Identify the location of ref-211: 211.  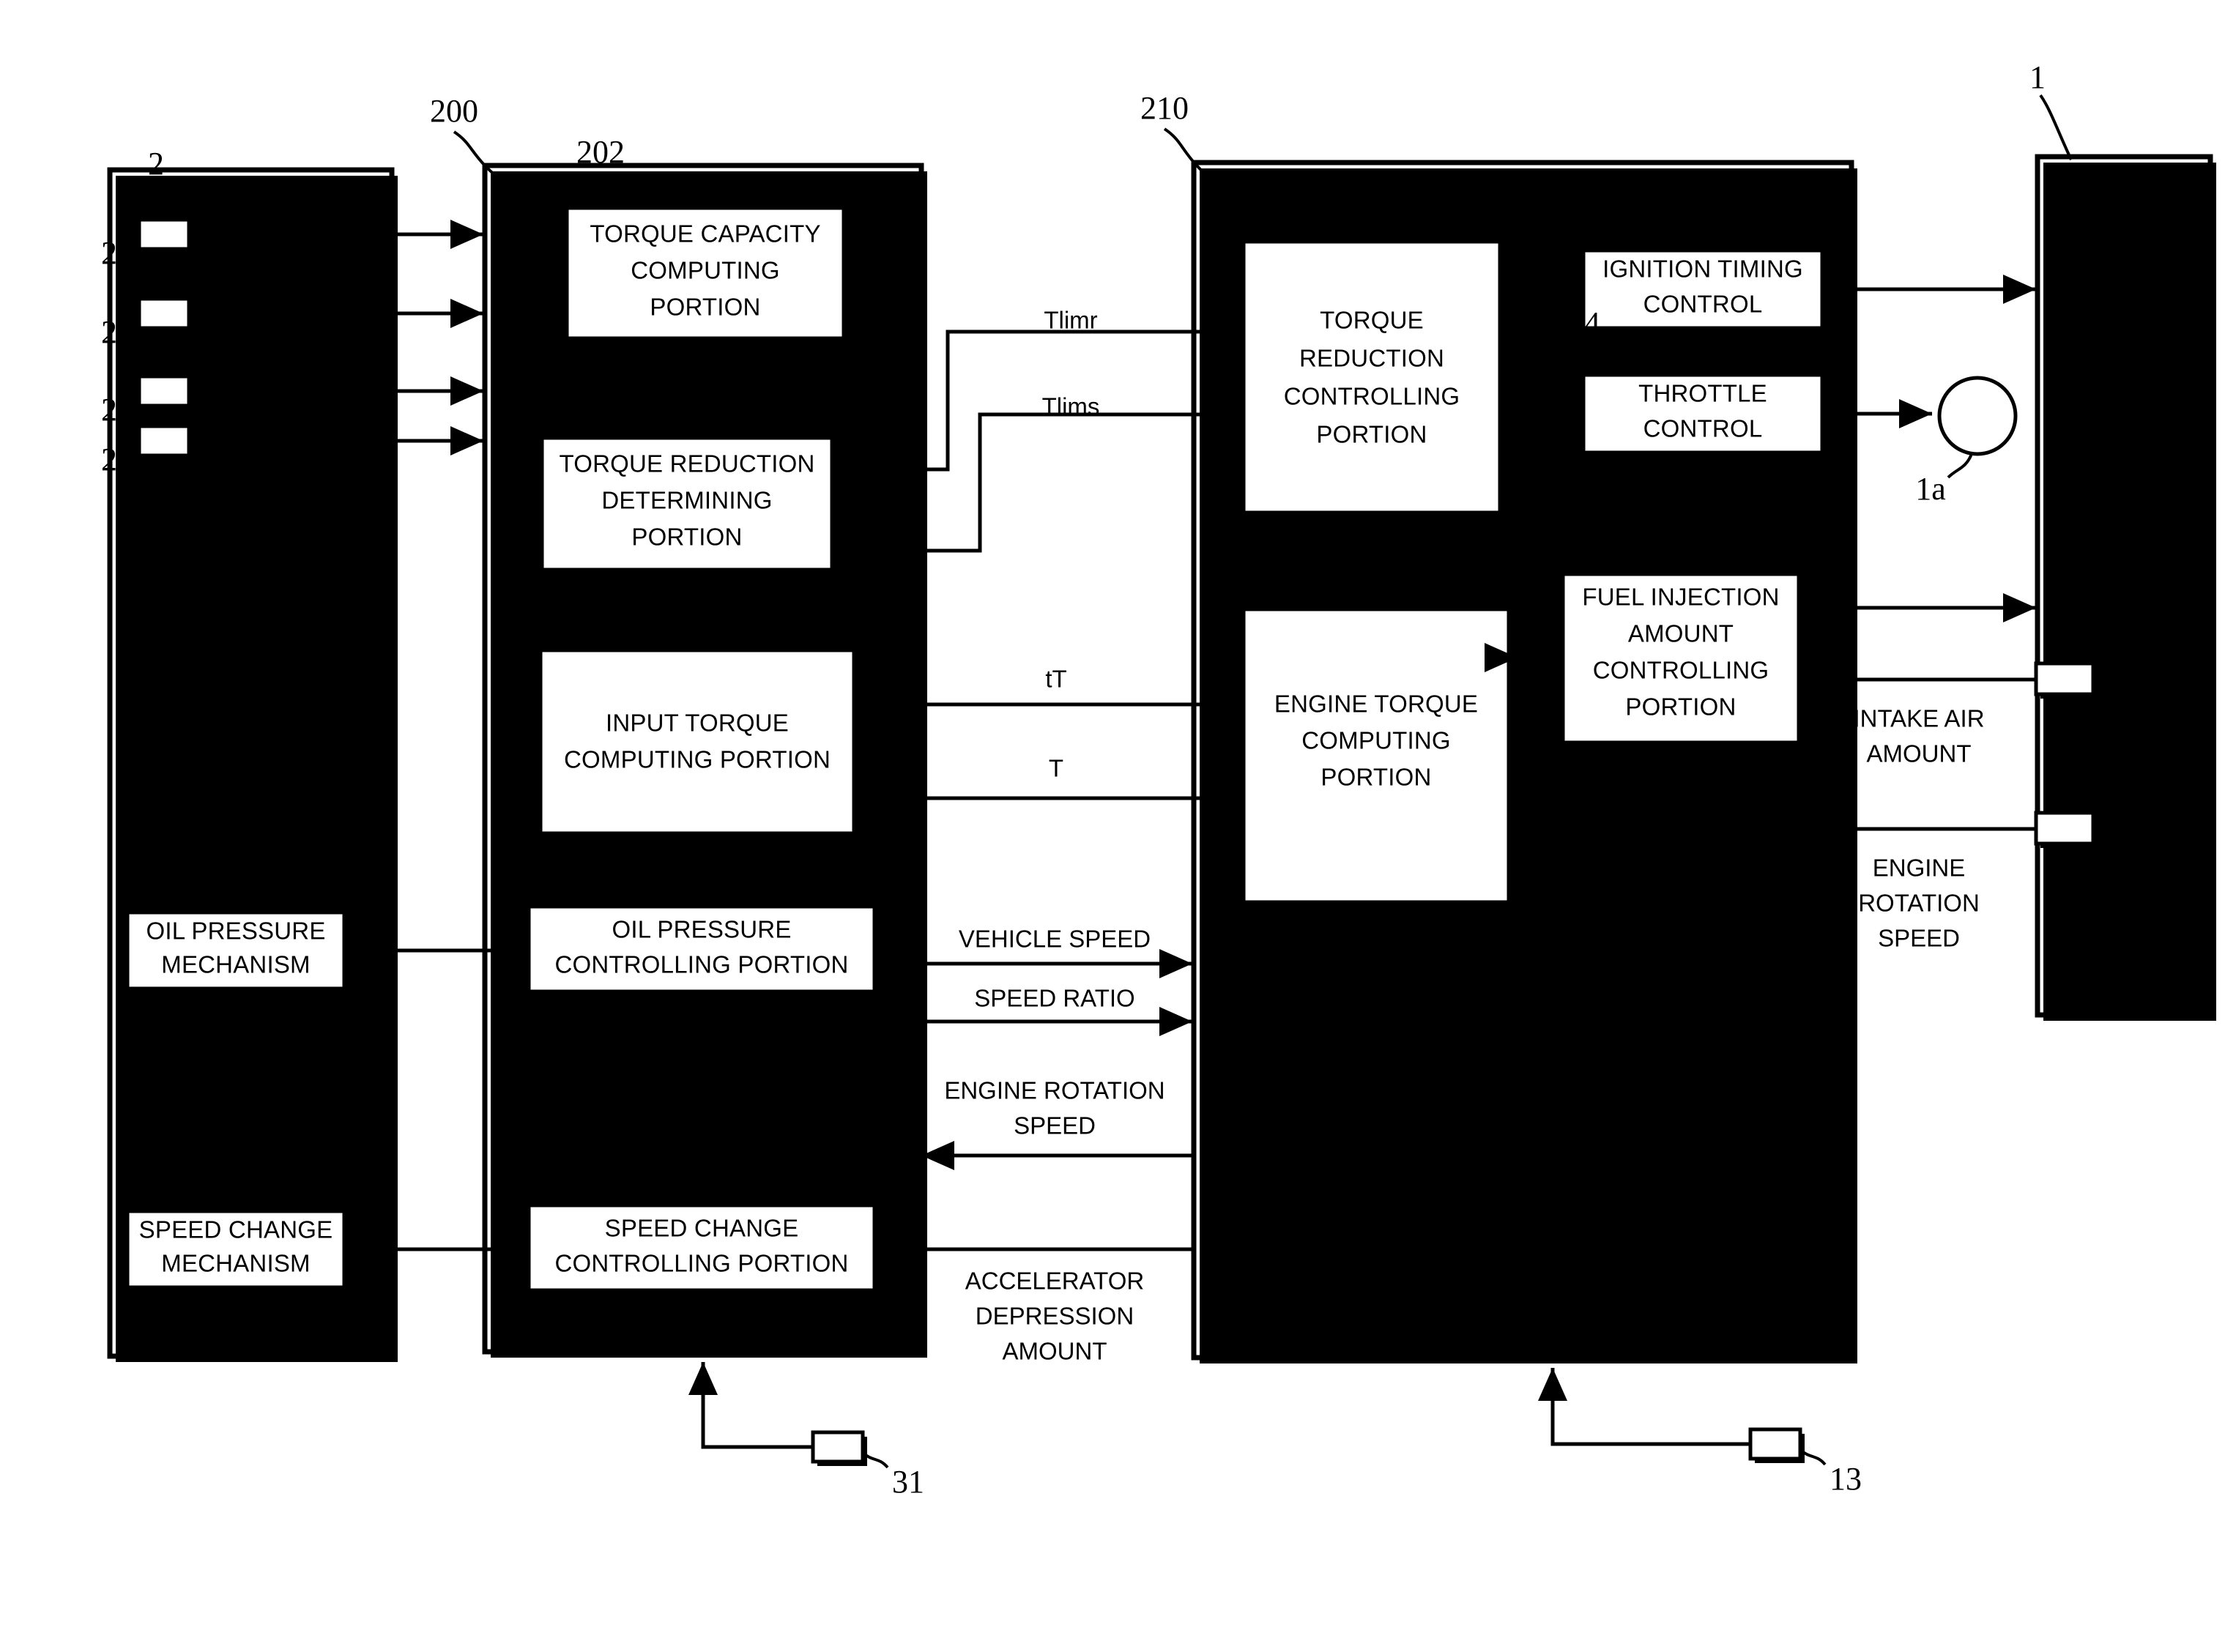
(1245, 550).